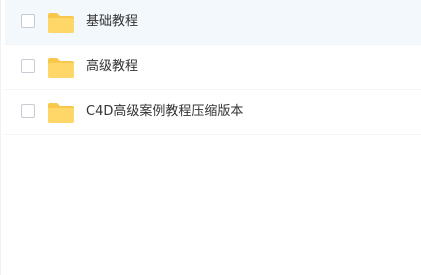  I want to click on file-name: C4D高级案例教程压缩版本, so click(164, 112).